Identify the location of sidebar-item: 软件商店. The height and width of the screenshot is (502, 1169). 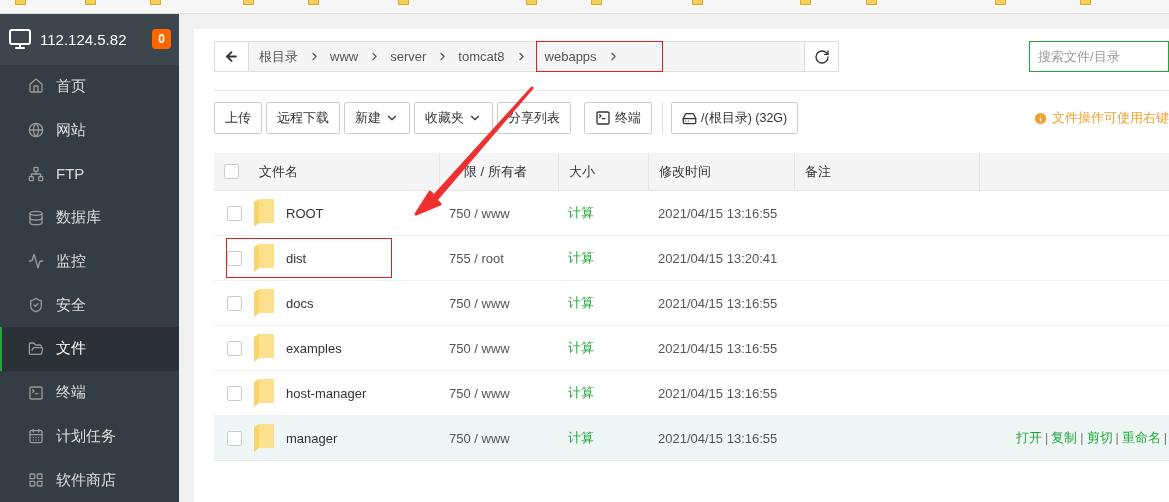
(89, 480).